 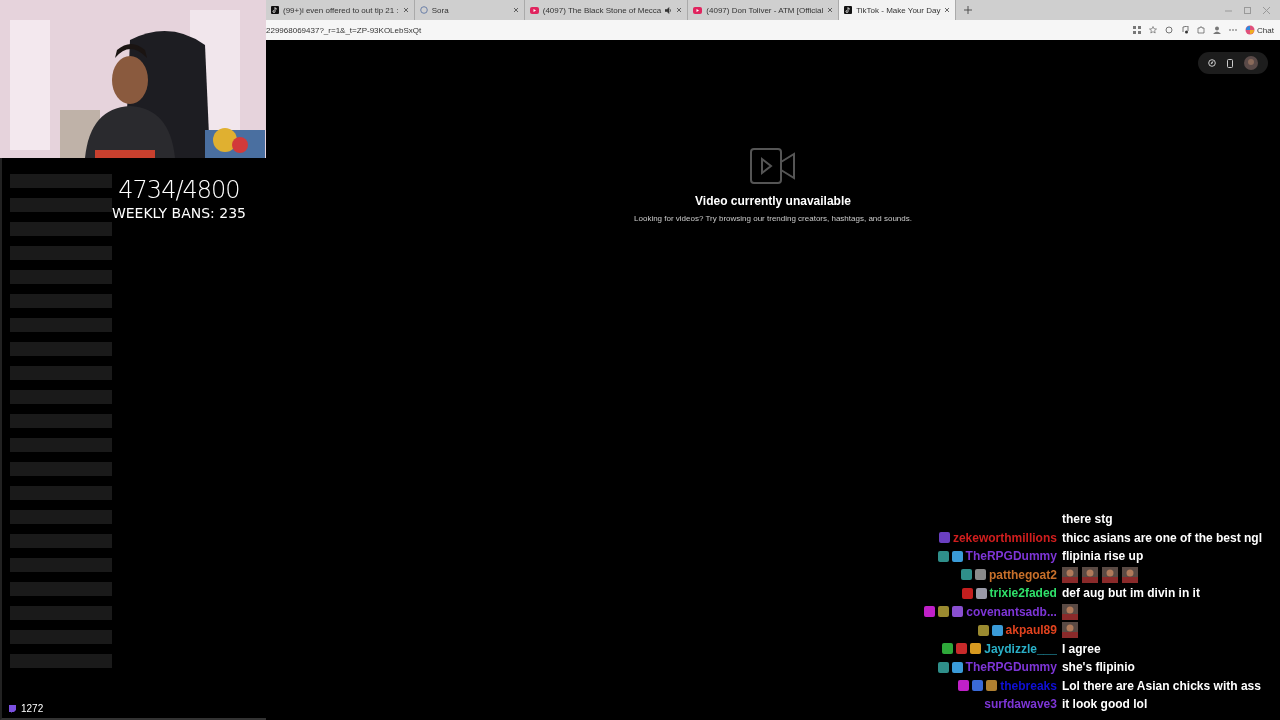 What do you see at coordinates (773, 166) in the screenshot?
I see `video-camera-icon` at bounding box center [773, 166].